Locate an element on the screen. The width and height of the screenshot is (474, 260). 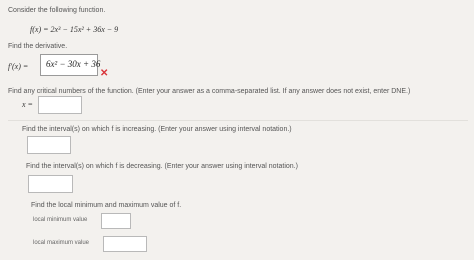
intro-text: Consider the following function. is located at coordinates (57, 10).